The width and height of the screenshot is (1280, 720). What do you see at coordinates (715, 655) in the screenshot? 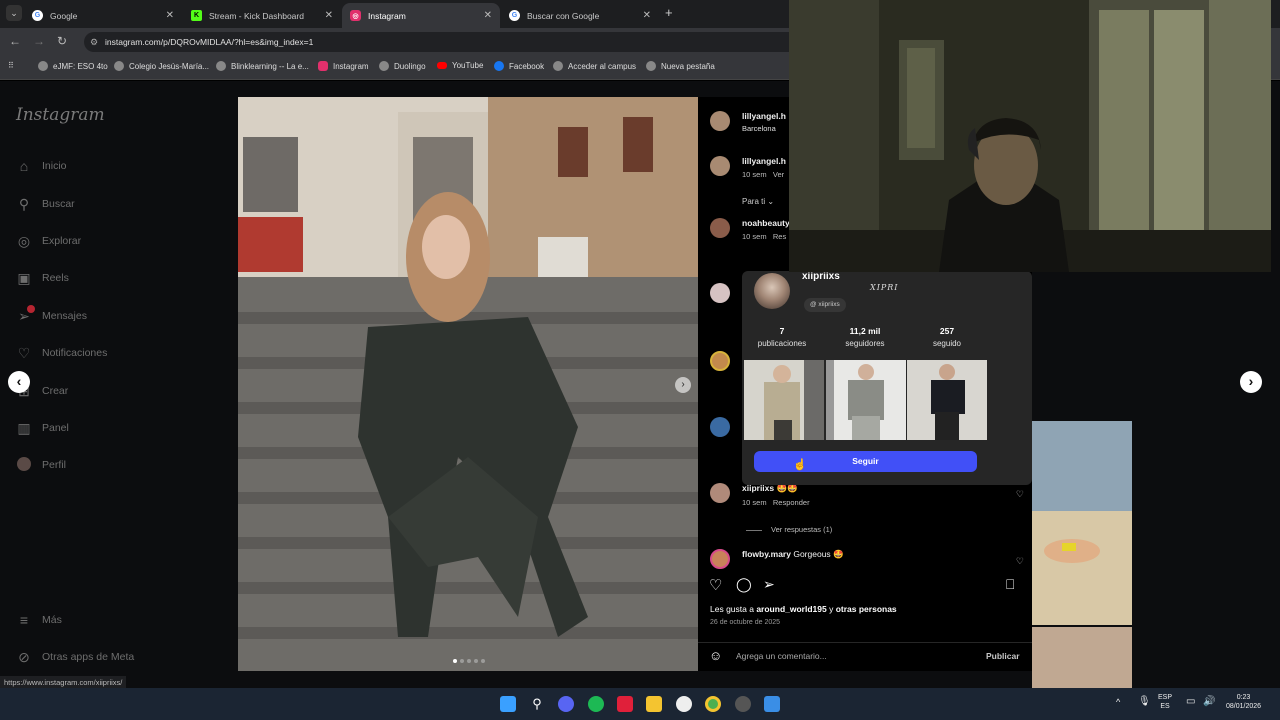
I see `emoji-icon: ☺` at bounding box center [715, 655].